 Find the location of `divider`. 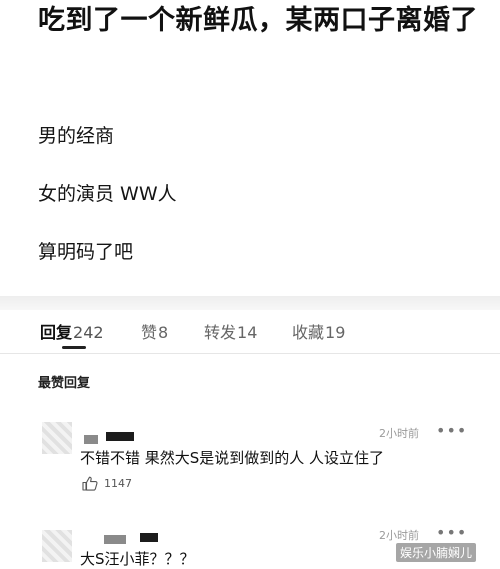

divider is located at coordinates (250, 353).